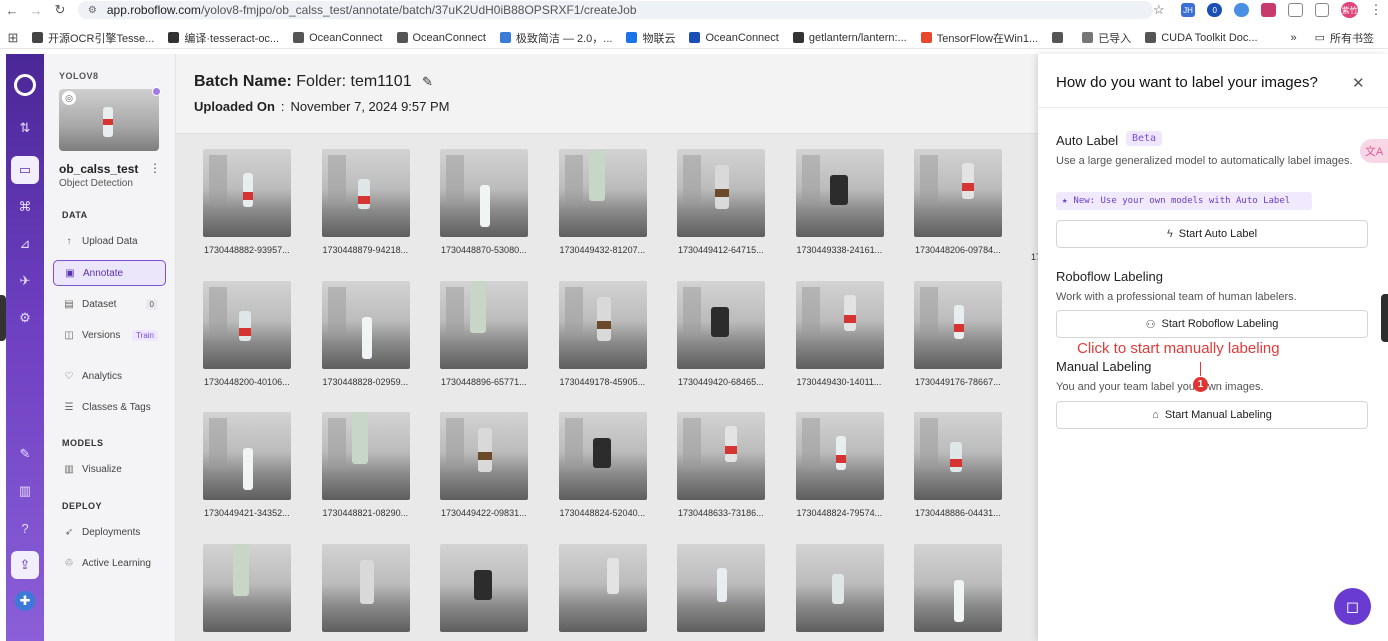 This screenshot has height=641, width=1388. Describe the element at coordinates (1322, 10) in the screenshot. I see `sidepanel-icon` at that location.